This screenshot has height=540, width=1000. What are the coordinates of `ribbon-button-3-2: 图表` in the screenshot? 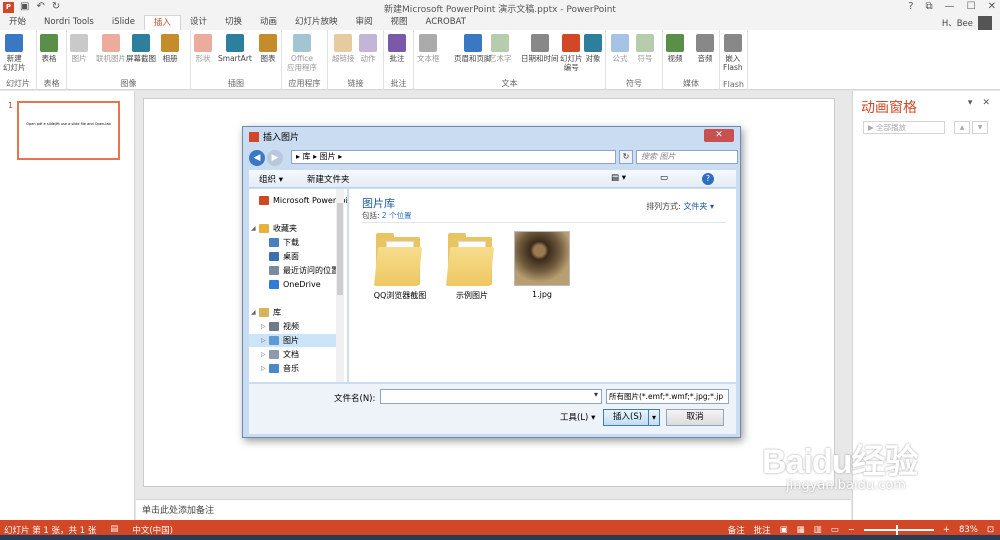 It's located at (268, 48).